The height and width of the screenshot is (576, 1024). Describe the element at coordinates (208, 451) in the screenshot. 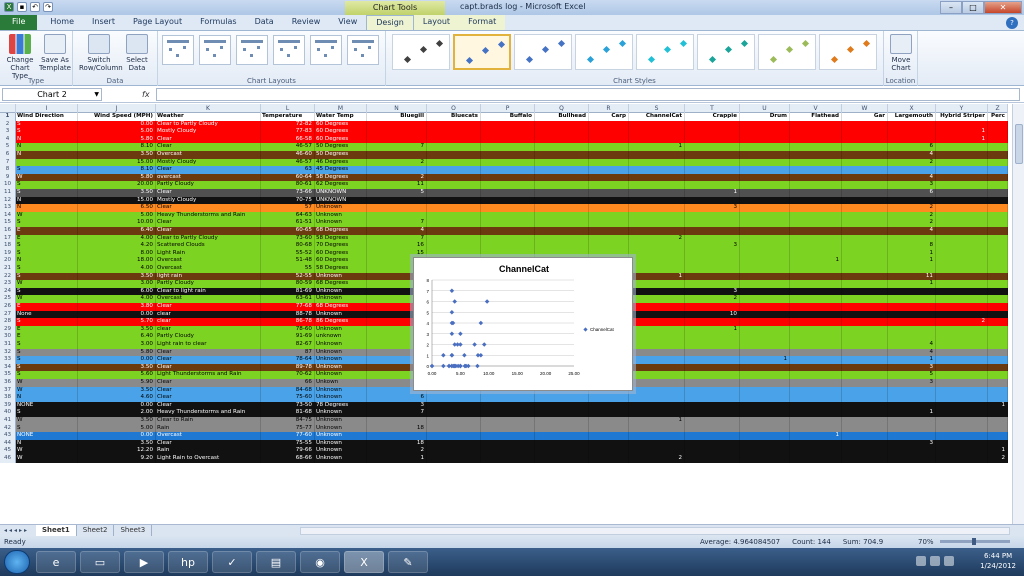

I see `cell: Rain` at that location.